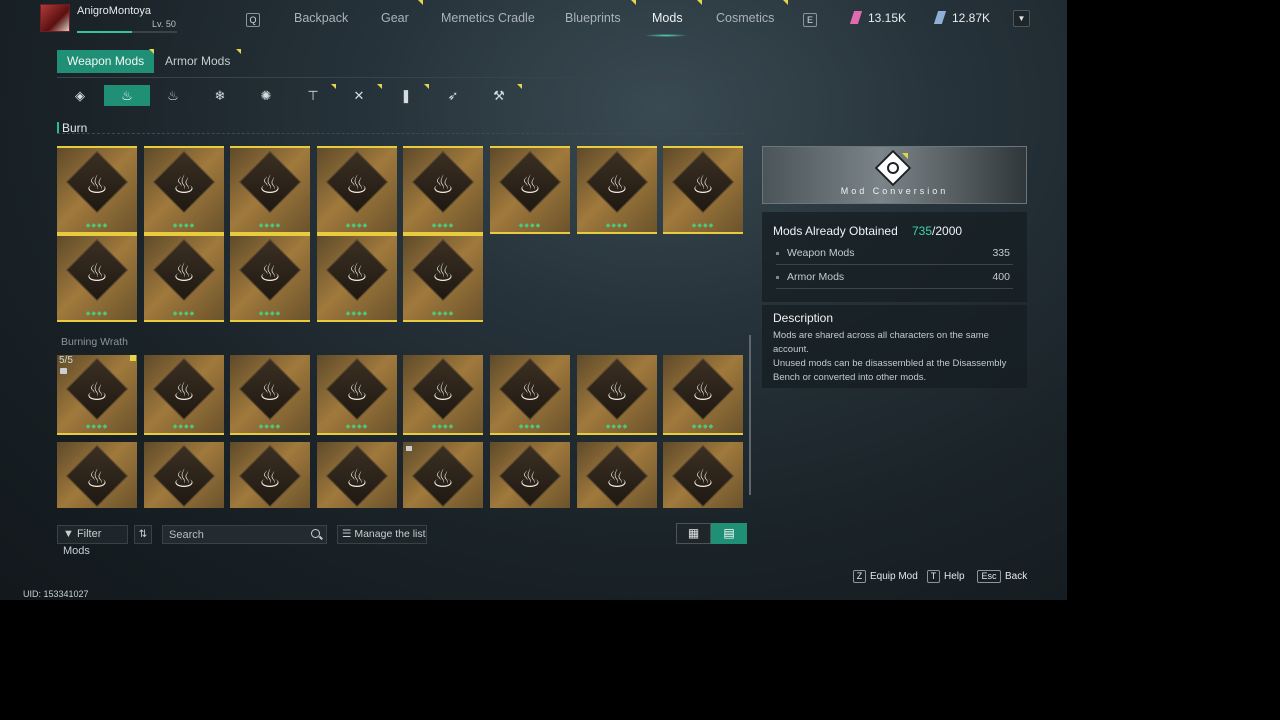  What do you see at coordinates (667, 18) in the screenshot?
I see `tab-mods: Mods` at bounding box center [667, 18].